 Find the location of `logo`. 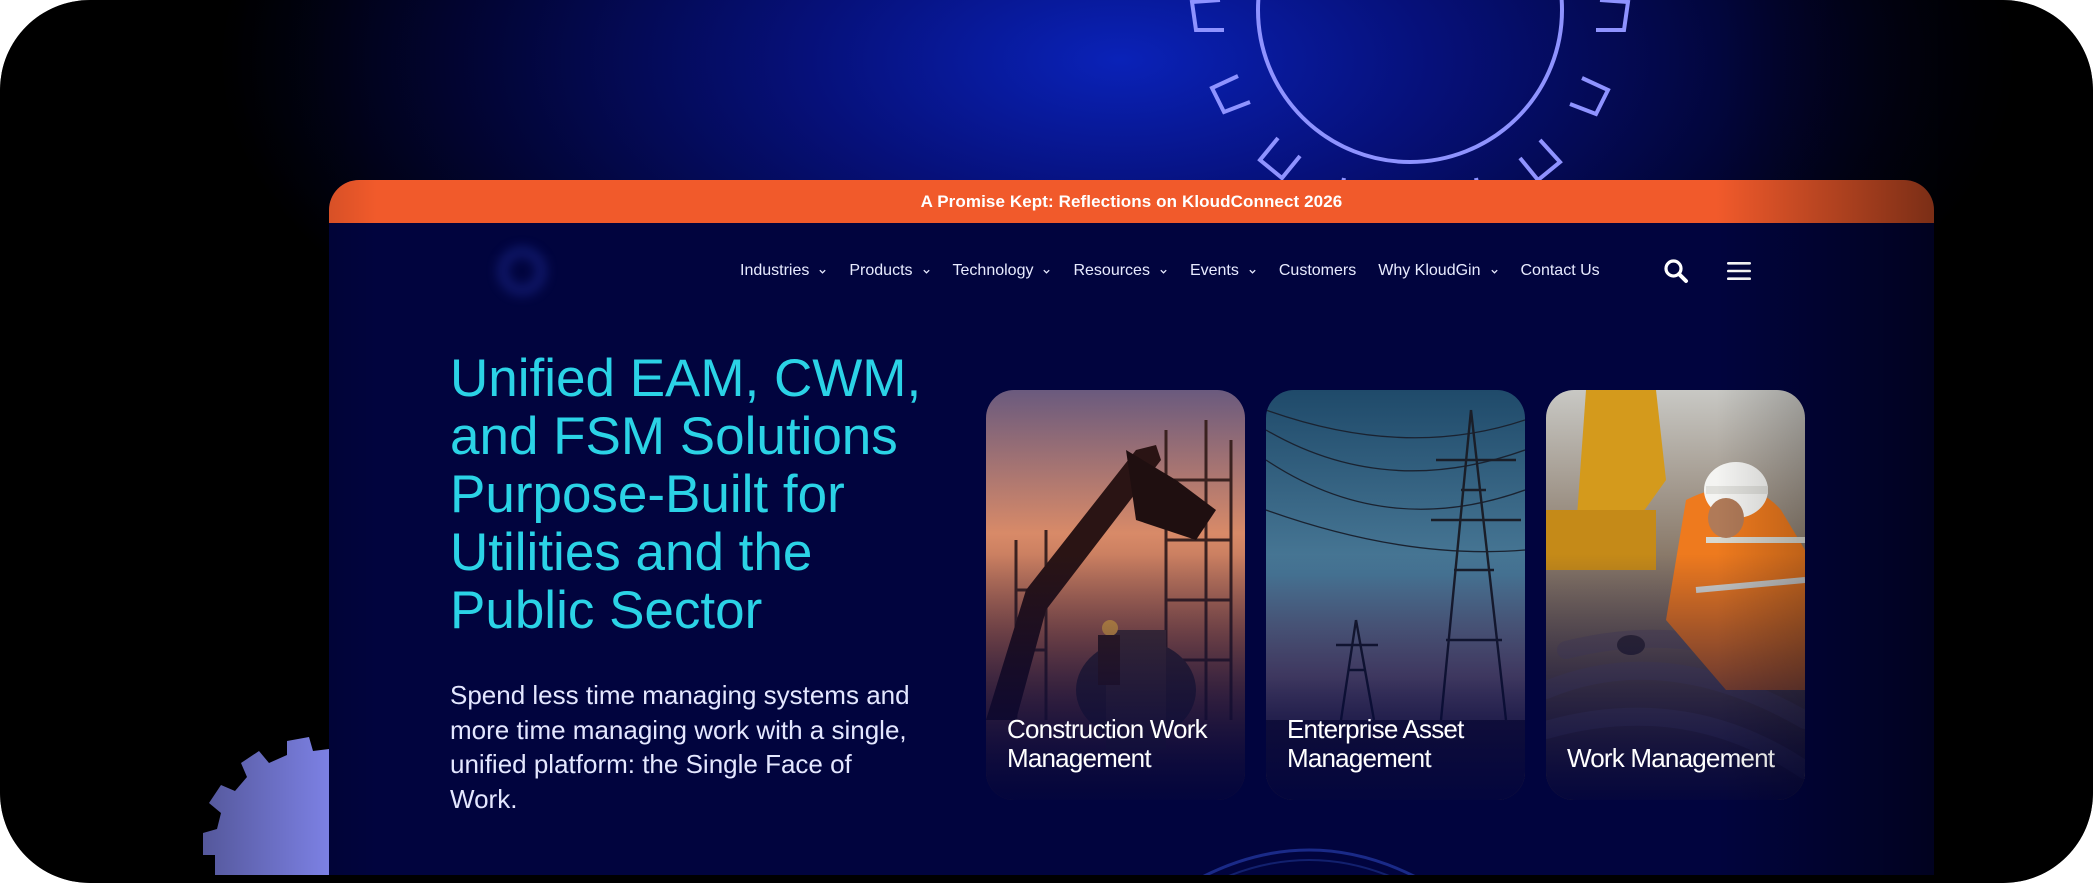

logo is located at coordinates (599, 271).